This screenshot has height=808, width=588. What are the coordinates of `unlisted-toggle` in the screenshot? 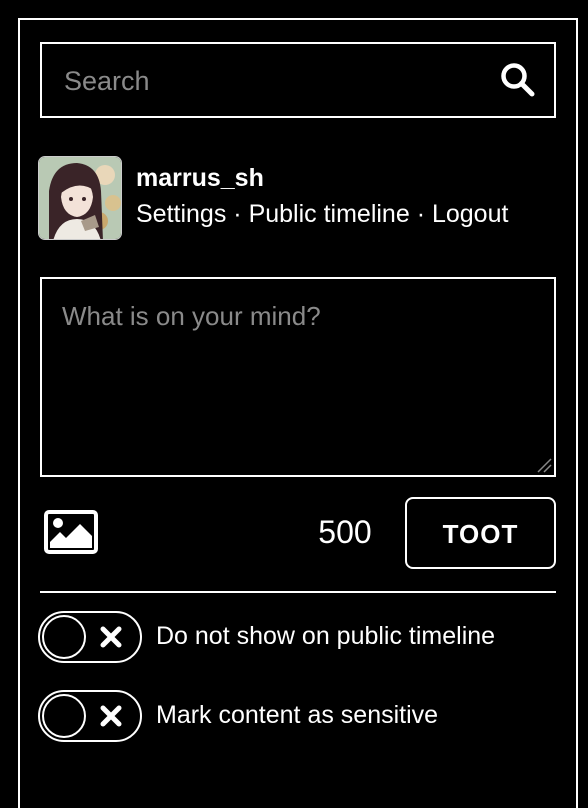 It's located at (90, 637).